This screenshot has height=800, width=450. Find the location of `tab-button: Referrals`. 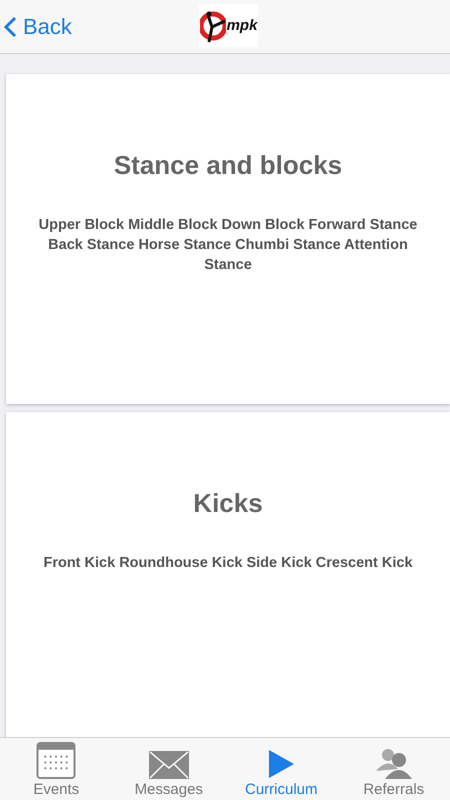

tab-button: Referrals is located at coordinates (394, 769).